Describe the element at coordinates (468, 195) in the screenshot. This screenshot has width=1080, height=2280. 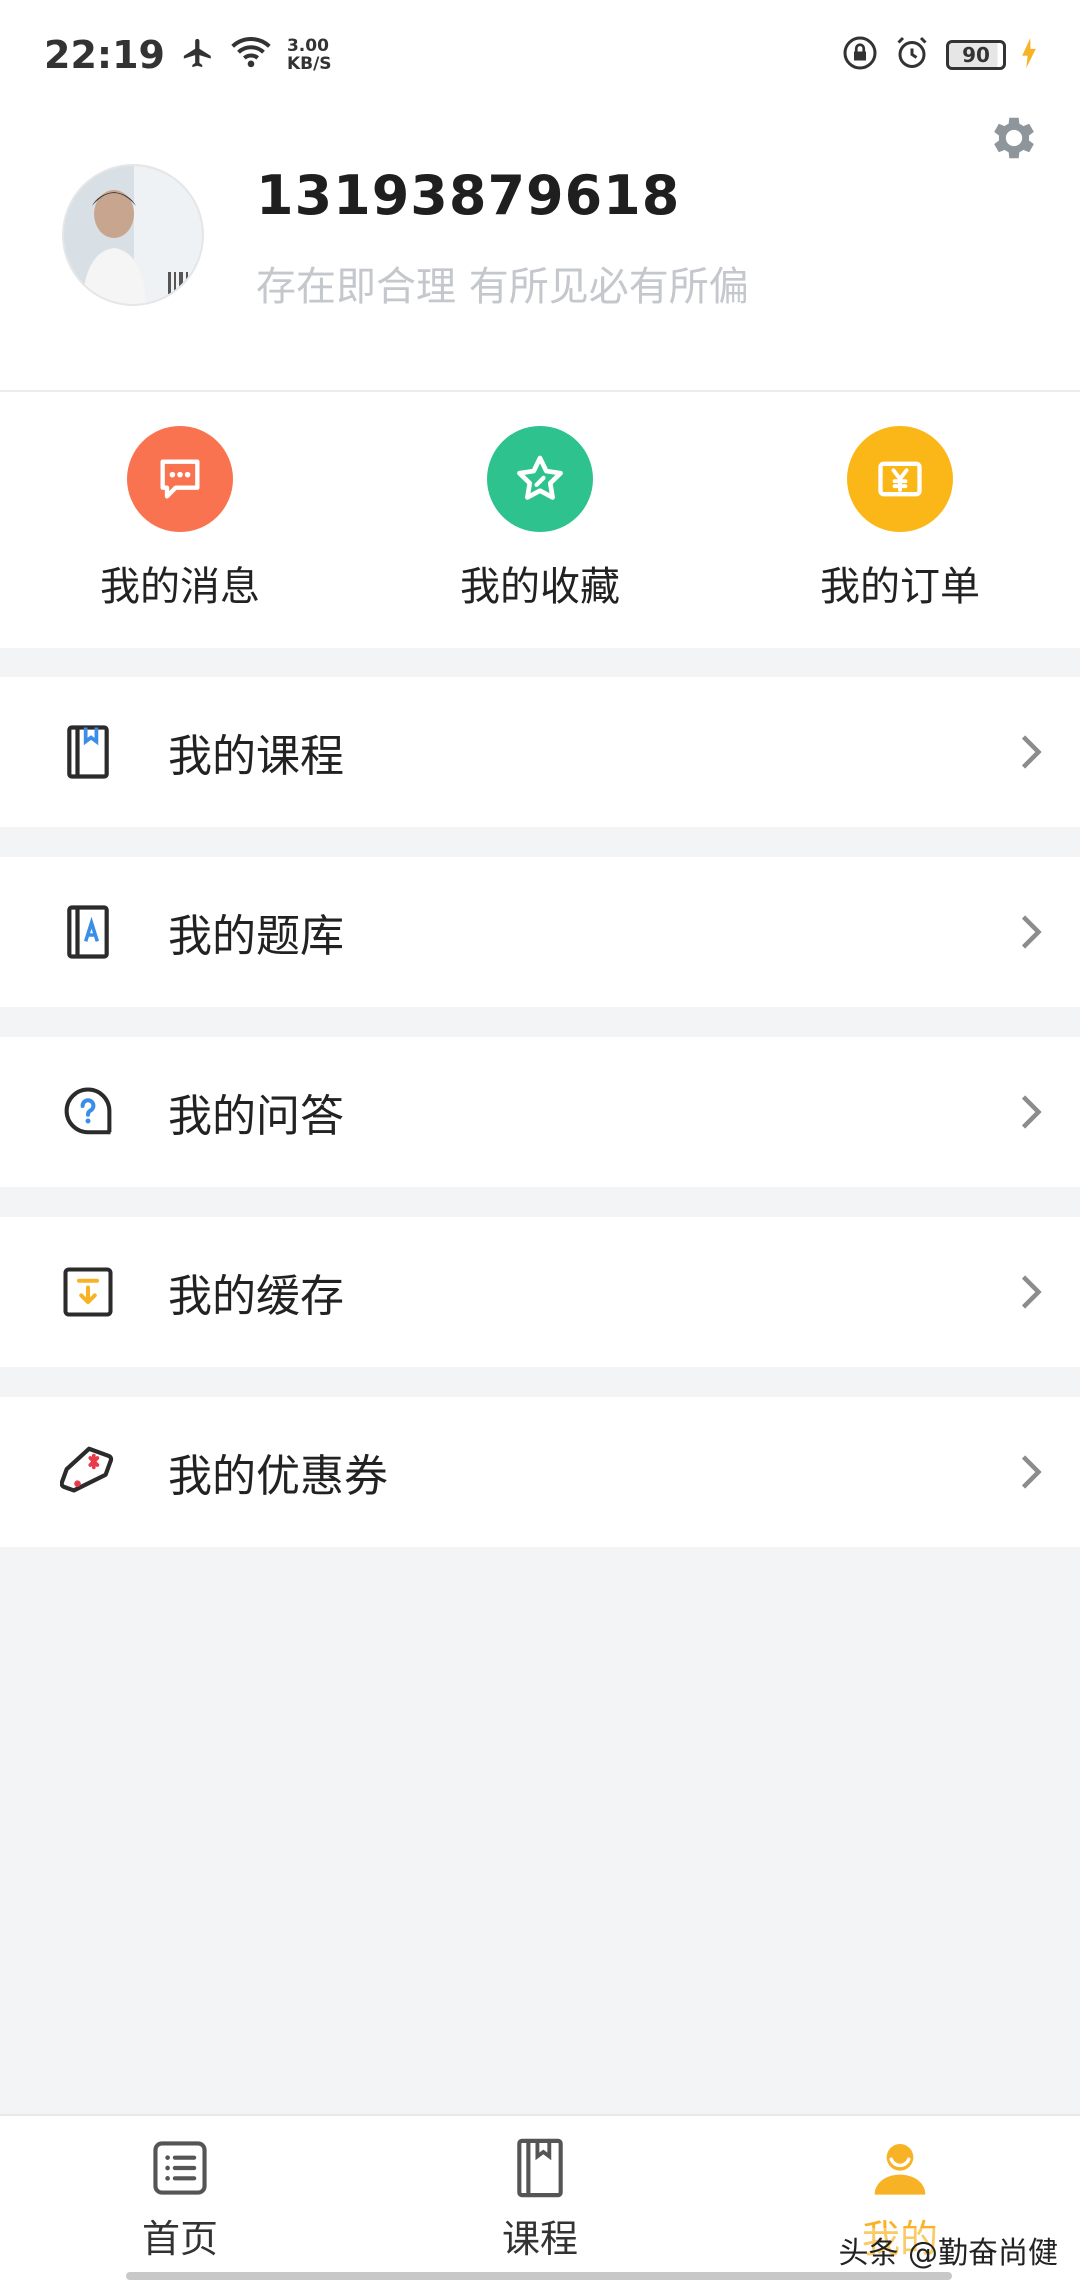
I see `username: 13193879618` at that location.